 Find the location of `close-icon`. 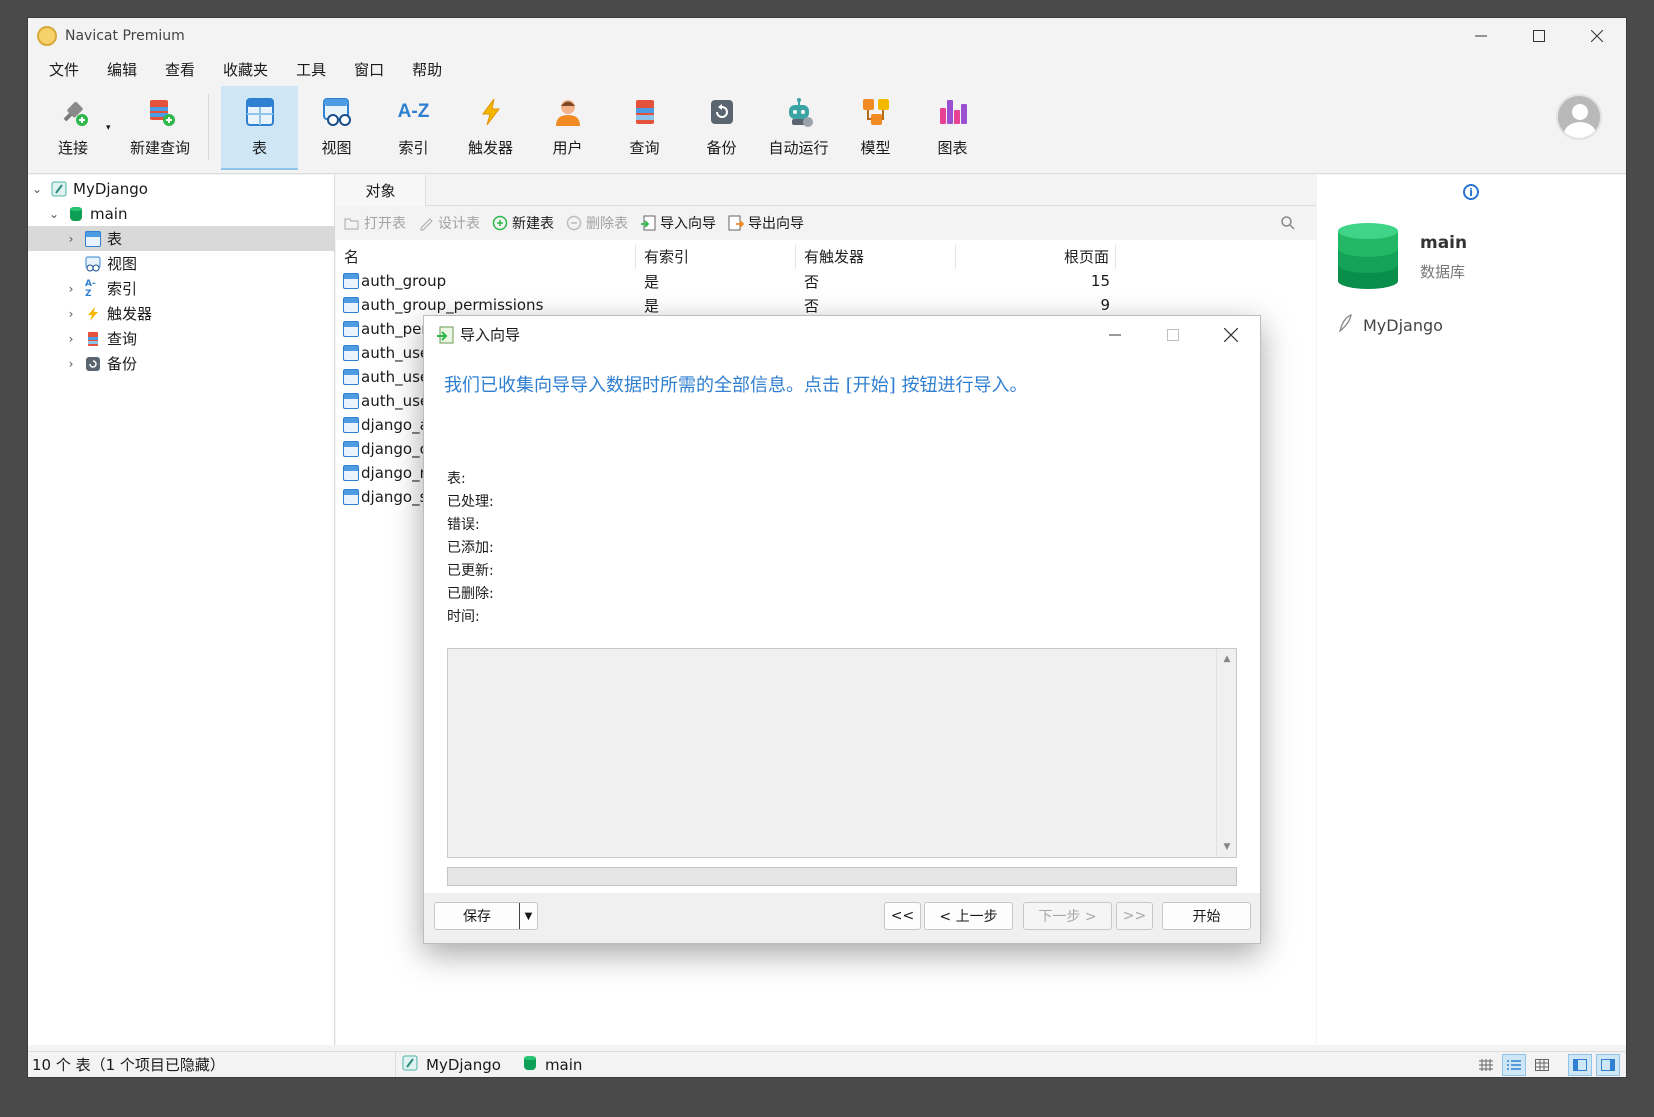

close-icon is located at coordinates (1231, 334).